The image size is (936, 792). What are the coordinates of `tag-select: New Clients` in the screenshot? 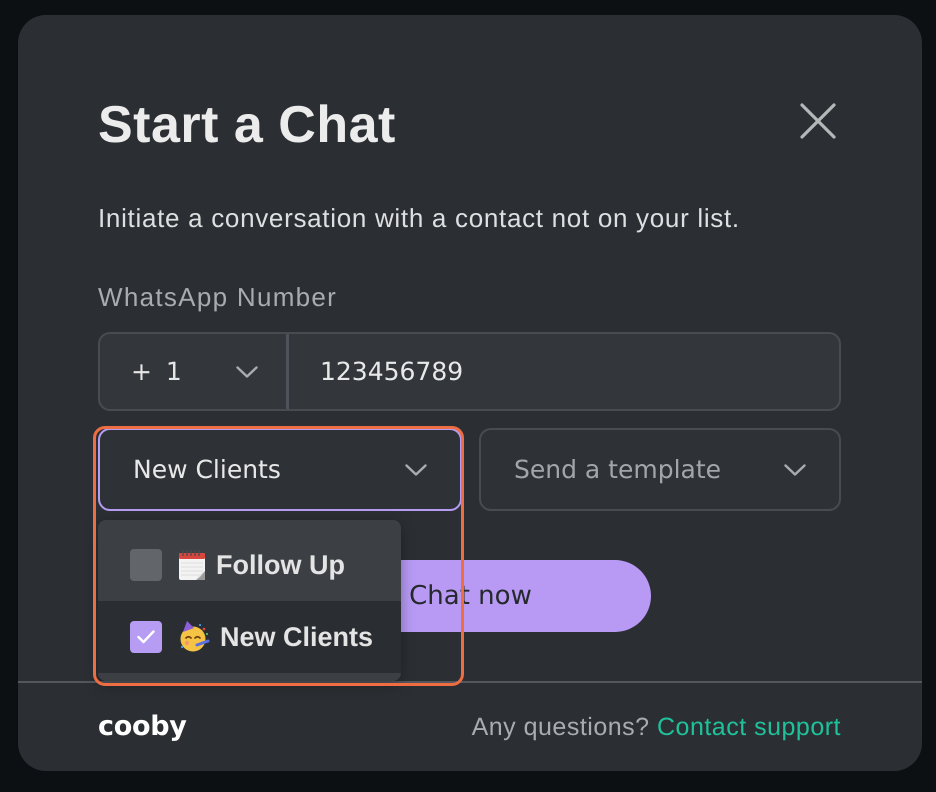 It's located at (280, 469).